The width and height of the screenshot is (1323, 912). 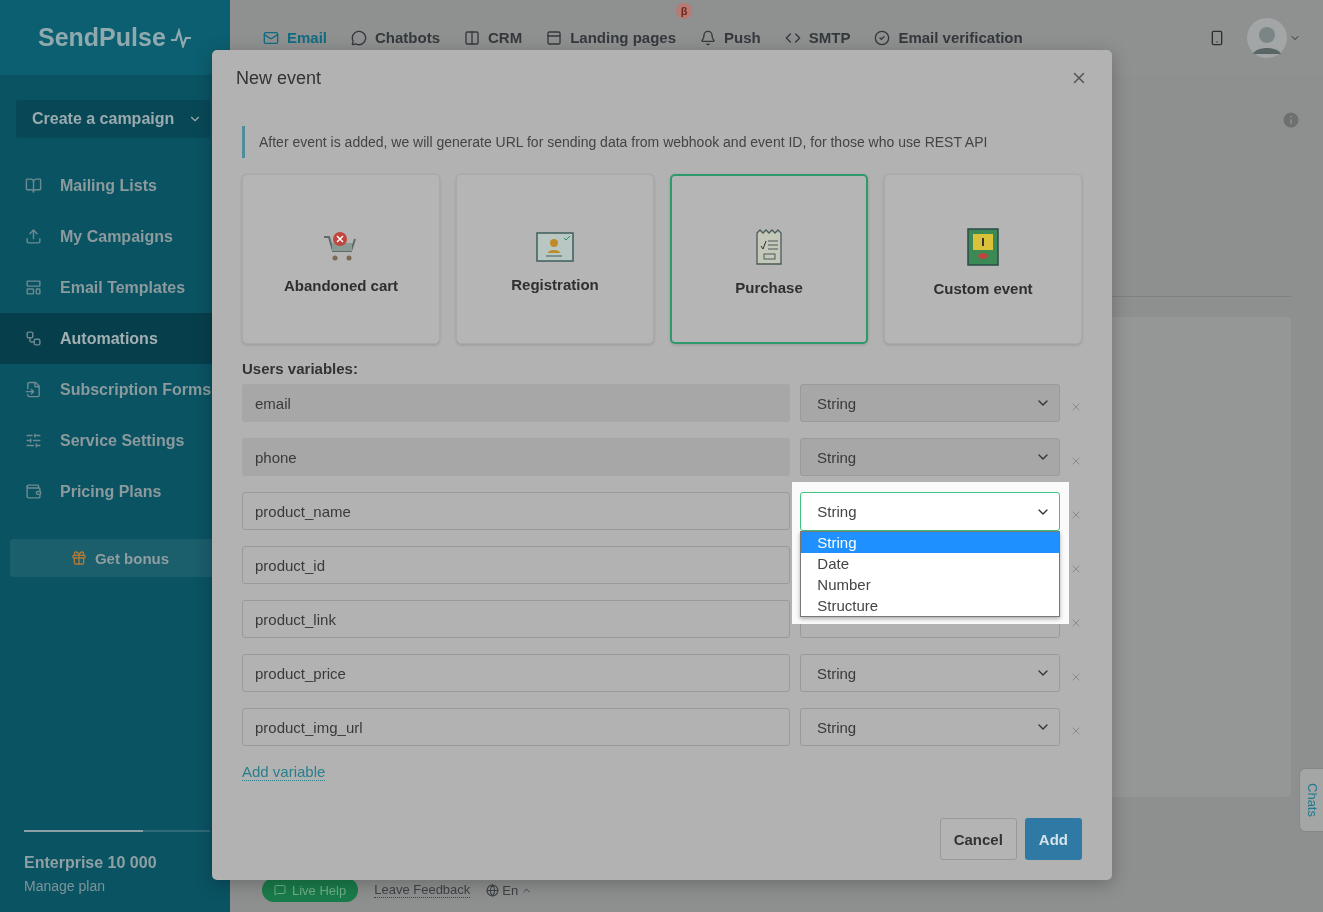 I want to click on sidebar-item: Service Settings, so click(x=115, y=440).